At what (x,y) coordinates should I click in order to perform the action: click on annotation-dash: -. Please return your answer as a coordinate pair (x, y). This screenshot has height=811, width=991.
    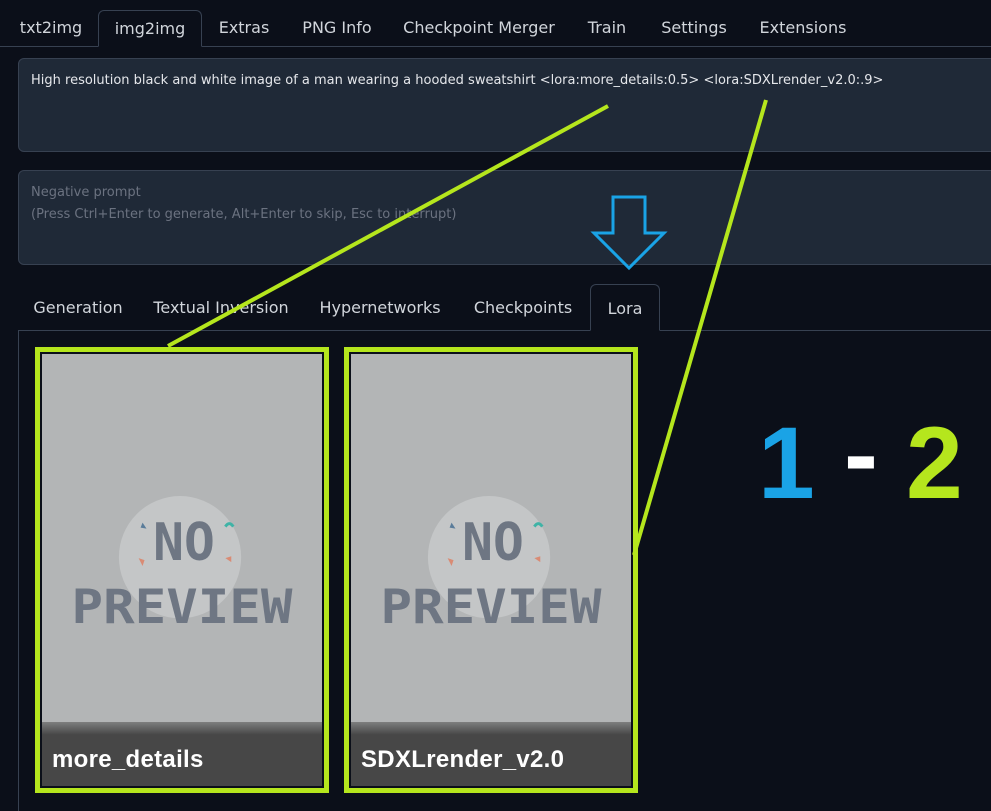
    Looking at the image, I should click on (861, 454).